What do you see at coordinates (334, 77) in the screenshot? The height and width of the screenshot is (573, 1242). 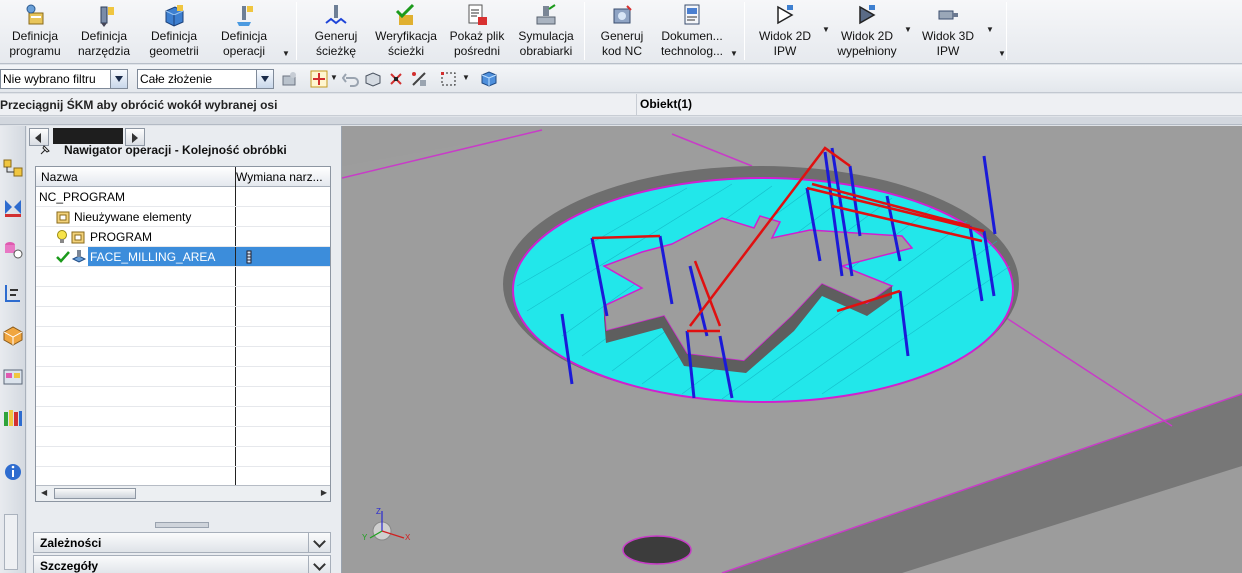 I see `snap-dropdown: ▼` at bounding box center [334, 77].